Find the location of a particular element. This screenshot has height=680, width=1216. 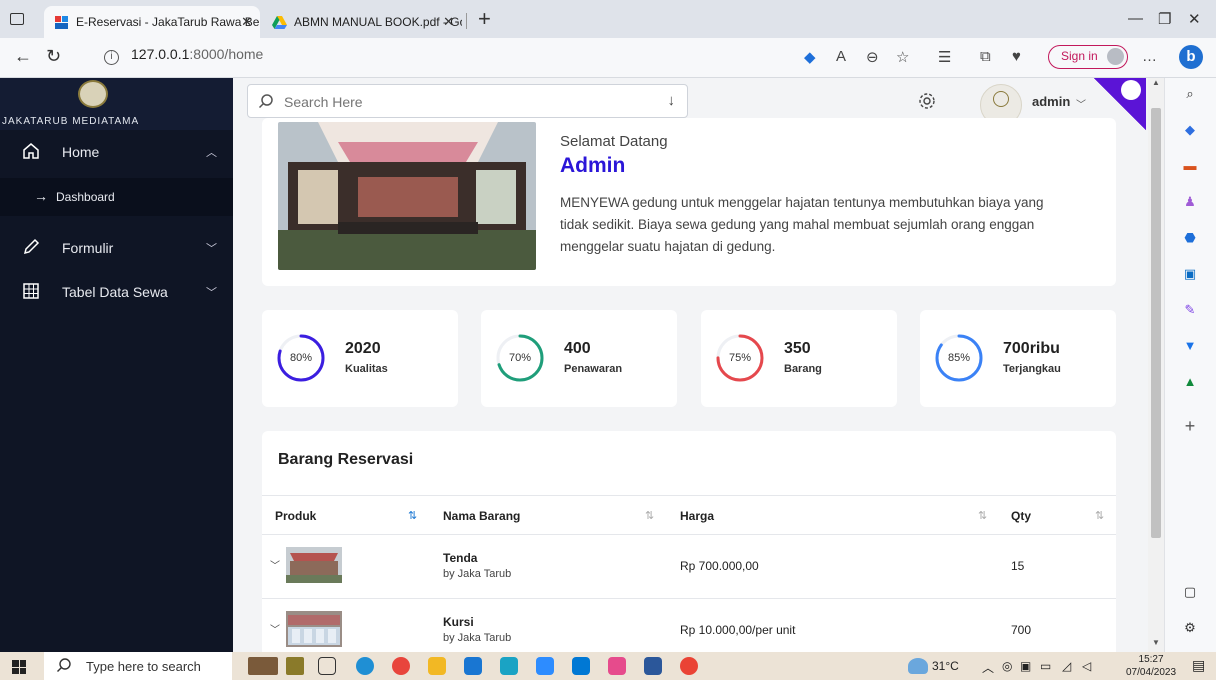

windows-start-icon is located at coordinates (19, 667).